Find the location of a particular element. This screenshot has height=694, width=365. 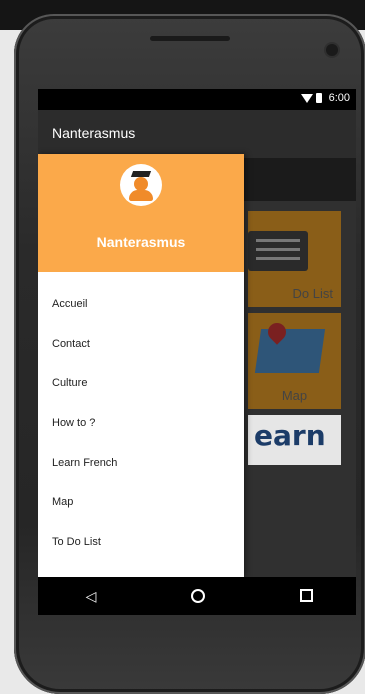

tile-label: Map is located at coordinates (294, 395).